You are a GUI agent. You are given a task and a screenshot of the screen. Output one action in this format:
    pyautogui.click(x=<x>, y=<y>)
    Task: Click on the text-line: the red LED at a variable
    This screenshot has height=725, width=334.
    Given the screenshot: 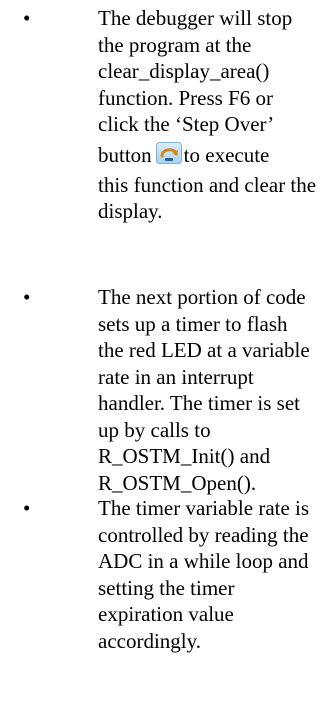 What is the action you would take?
    pyautogui.click(x=204, y=350)
    